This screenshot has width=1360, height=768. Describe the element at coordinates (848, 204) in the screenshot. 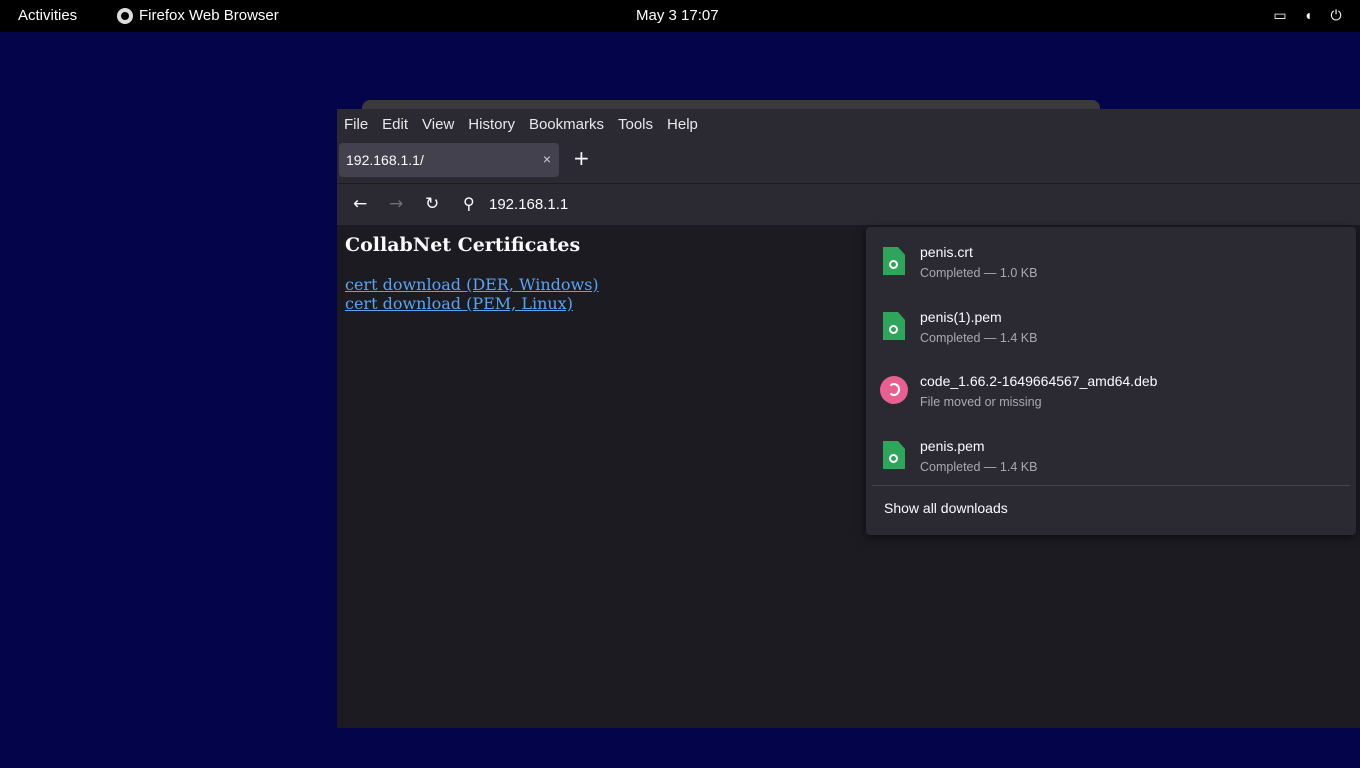

I see `nav-bar: ← → ↻ ⚲ 192.168.1.1` at that location.